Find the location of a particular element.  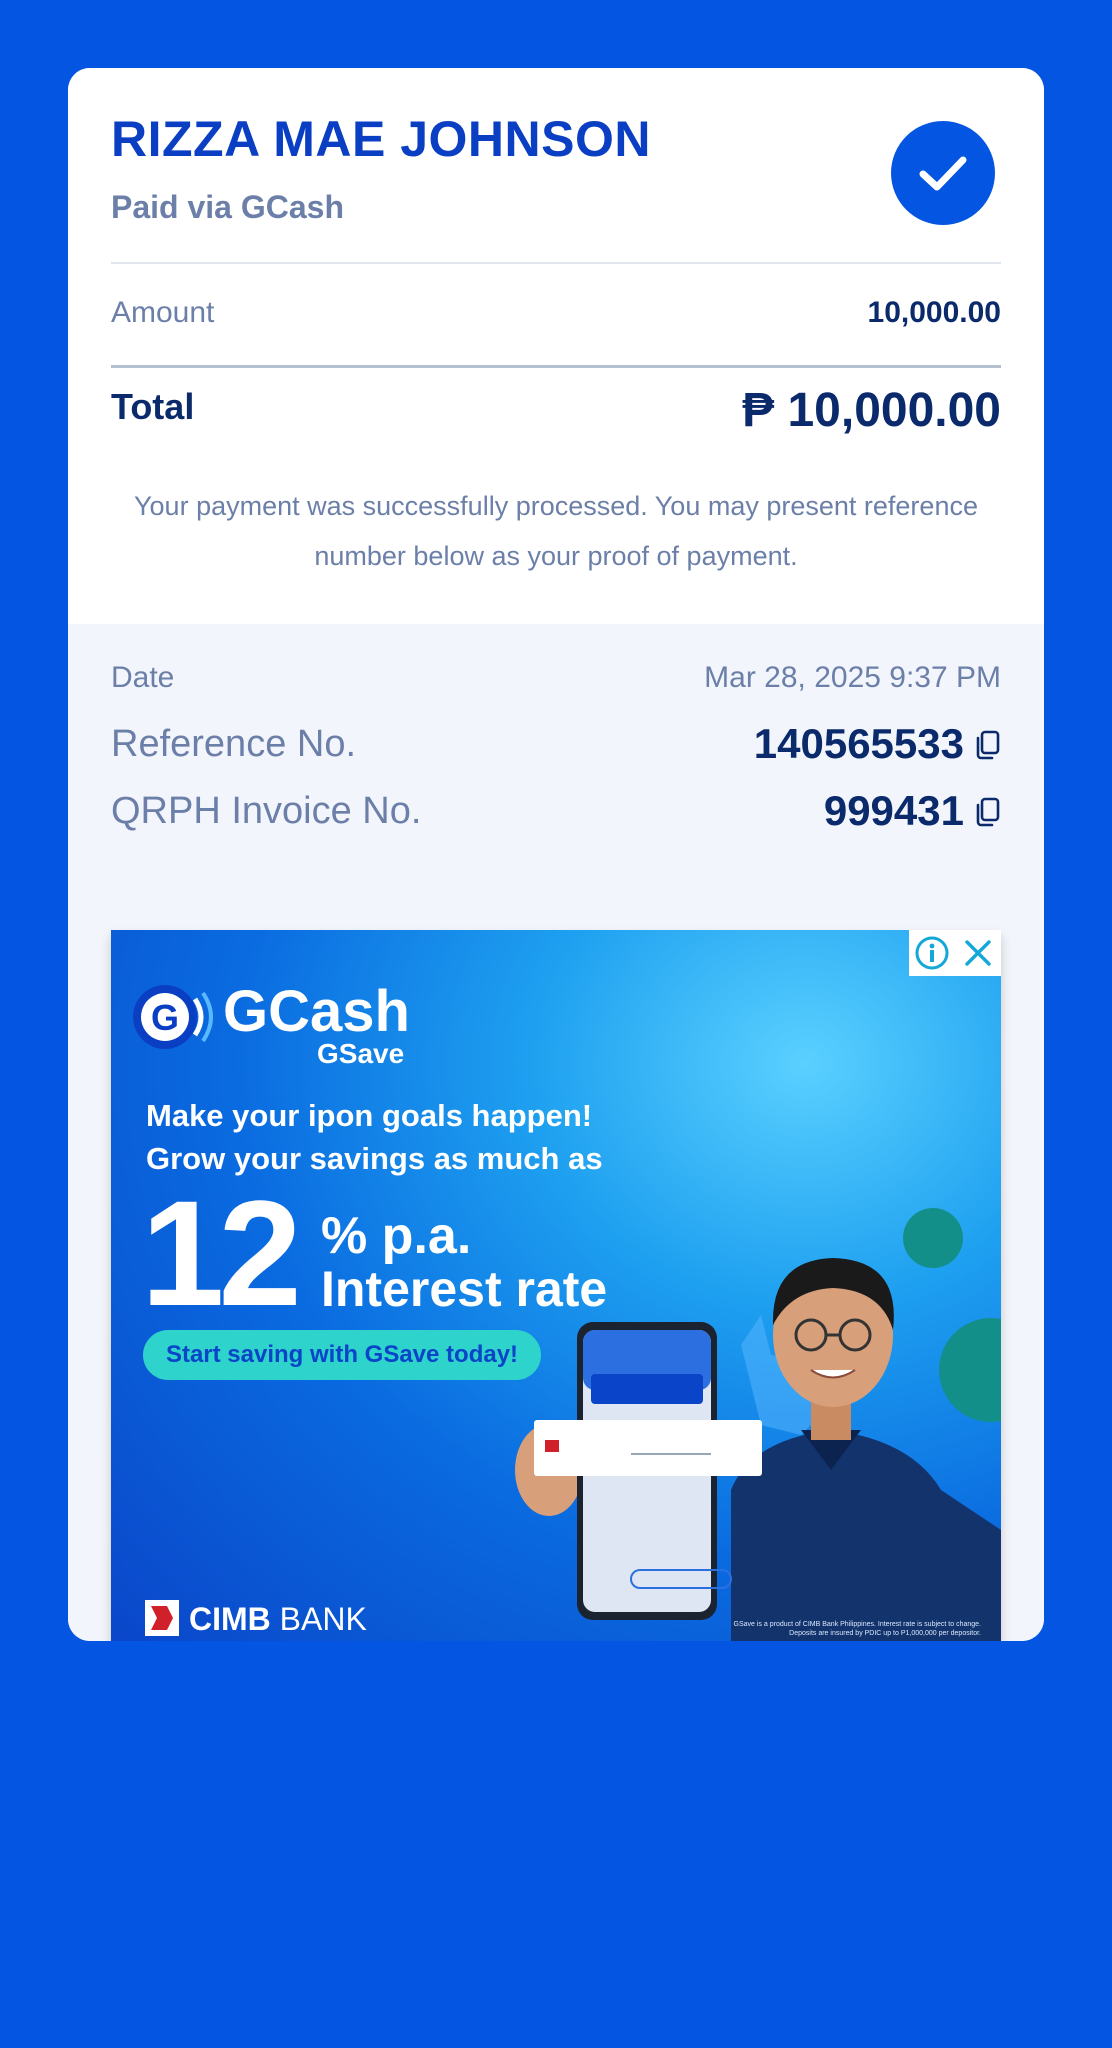

gcash-brand: GCash is located at coordinates (316, 1011).